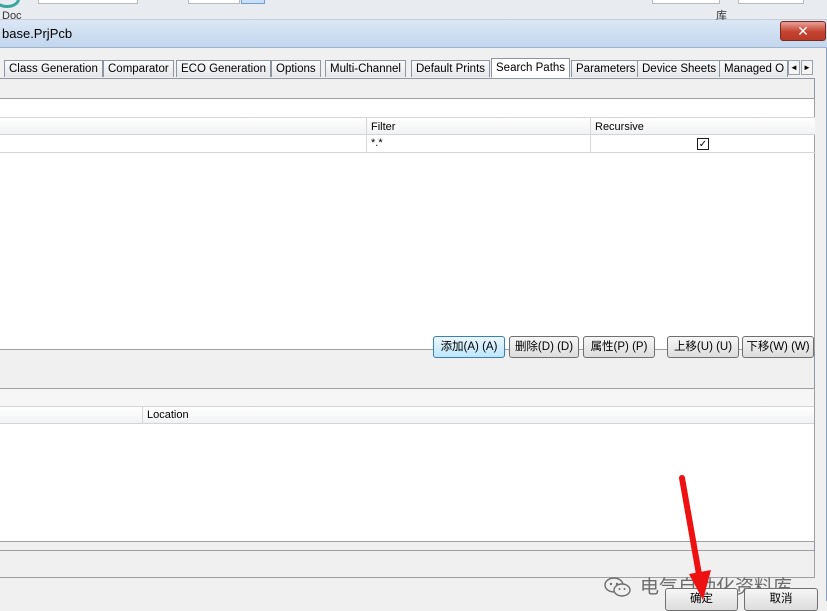  Describe the element at coordinates (531, 68) in the screenshot. I see `tab-search-paths: Search Paths` at that location.